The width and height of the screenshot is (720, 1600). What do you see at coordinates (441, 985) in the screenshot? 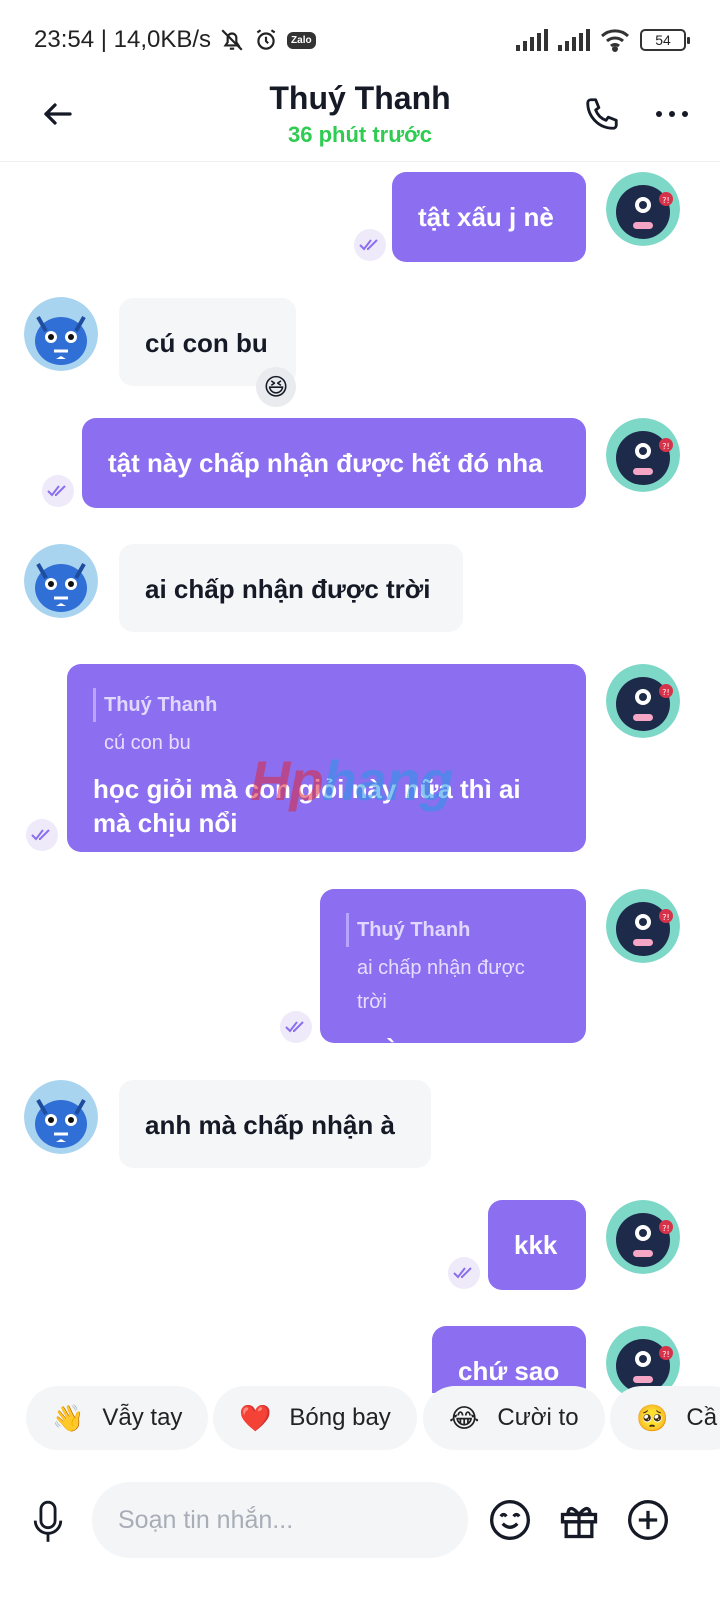
I see `quoted-text: ai chấp nhận được trời` at bounding box center [441, 985].